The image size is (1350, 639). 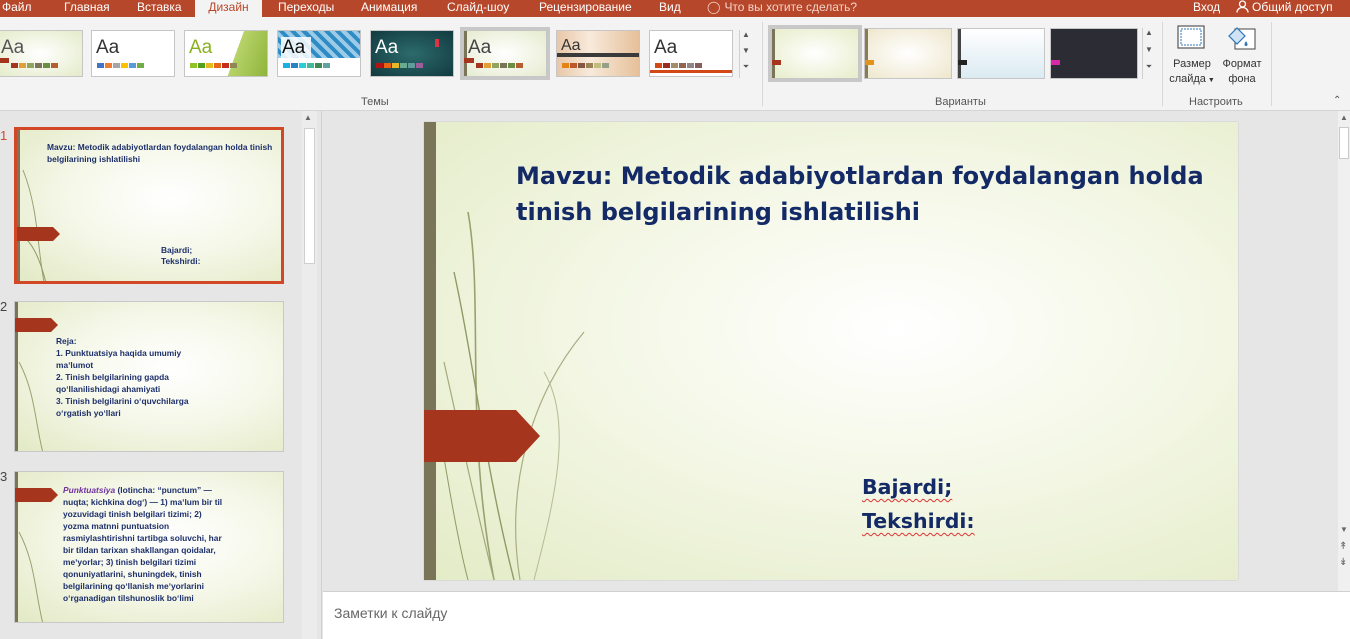 What do you see at coordinates (1242, 64) in the screenshot?
I see `format-background-label-1: Формат` at bounding box center [1242, 64].